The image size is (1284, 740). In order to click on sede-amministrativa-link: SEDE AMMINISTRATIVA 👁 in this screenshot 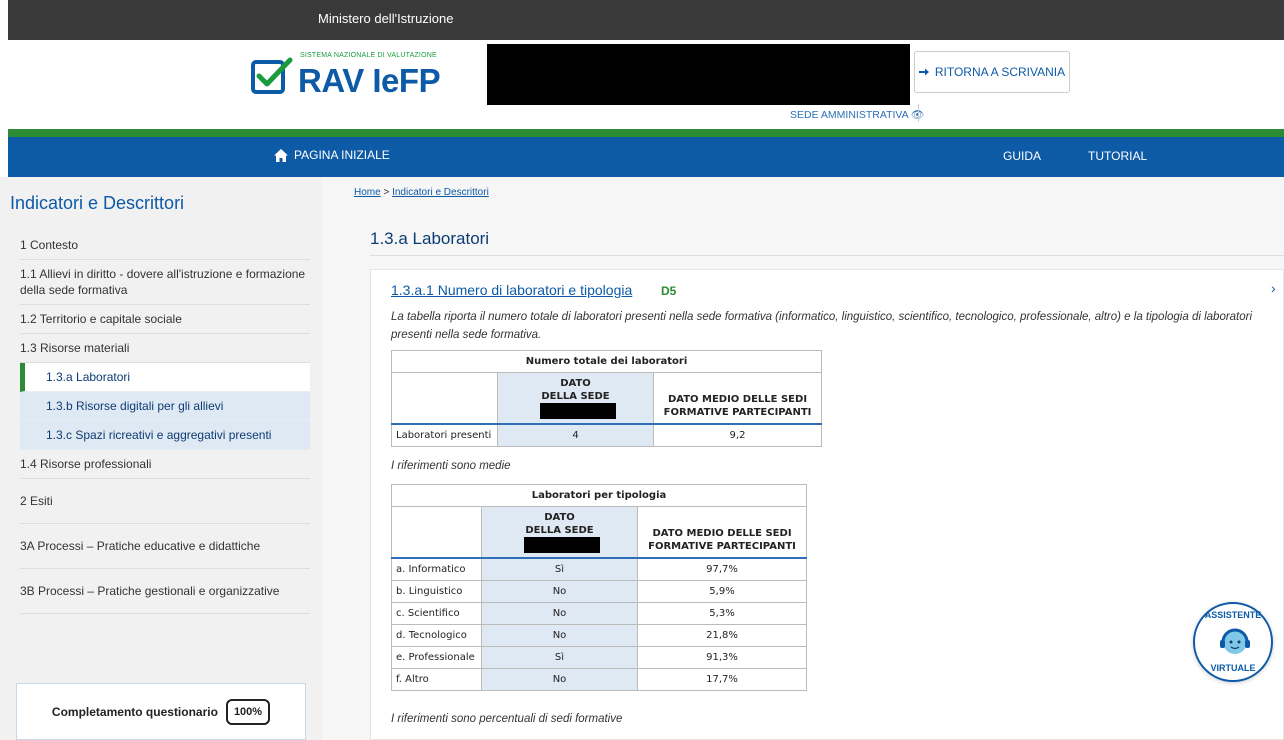, I will do `click(857, 114)`.